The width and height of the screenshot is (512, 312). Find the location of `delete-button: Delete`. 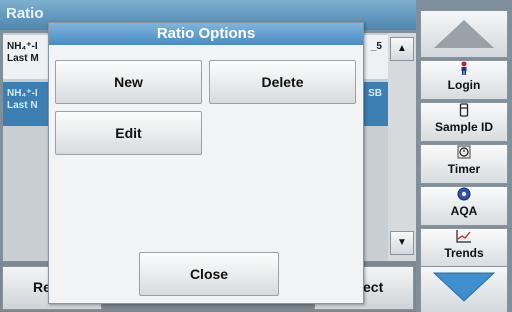

delete-button: Delete is located at coordinates (282, 82).